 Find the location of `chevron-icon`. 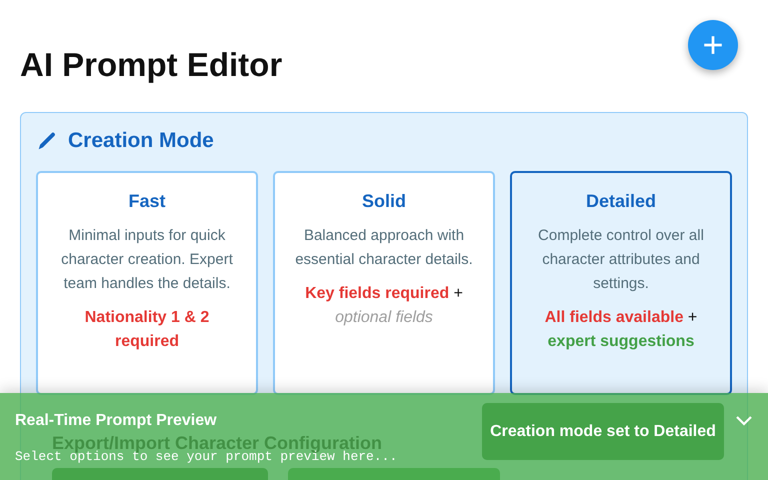

chevron-icon is located at coordinates (744, 421).